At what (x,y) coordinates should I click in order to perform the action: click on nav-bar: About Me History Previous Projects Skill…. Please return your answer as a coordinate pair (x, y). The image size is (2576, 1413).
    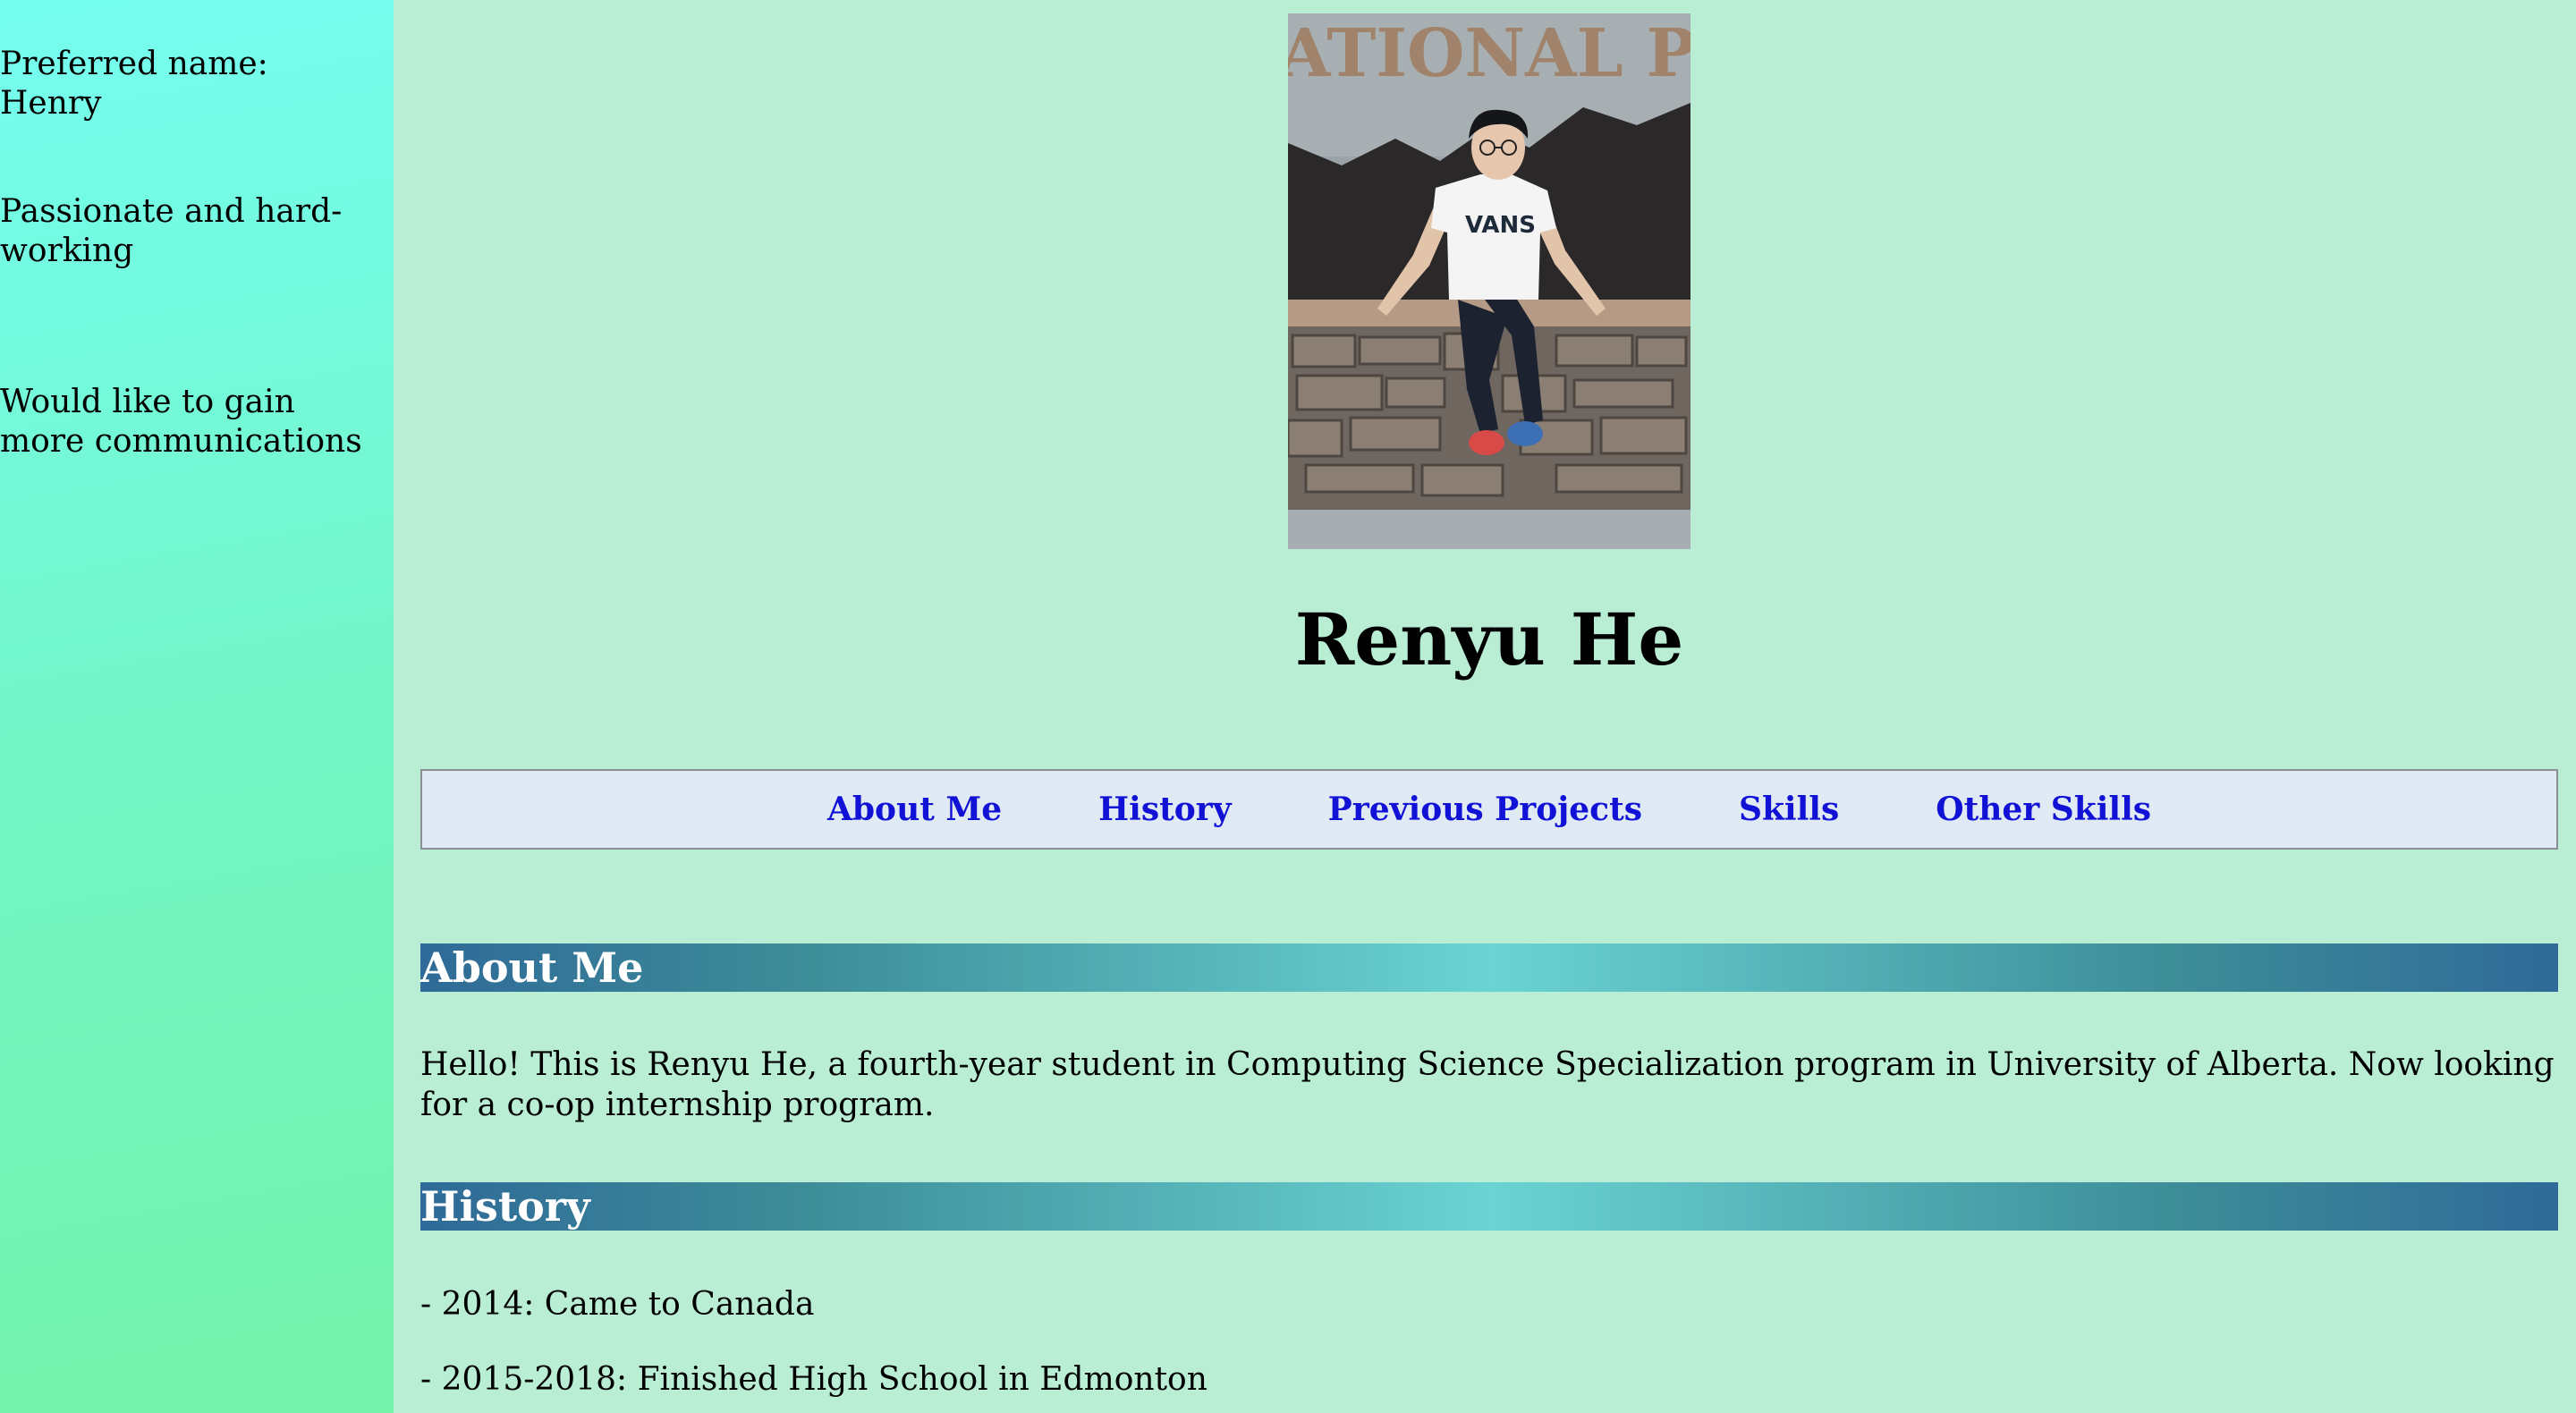
    Looking at the image, I should click on (1489, 809).